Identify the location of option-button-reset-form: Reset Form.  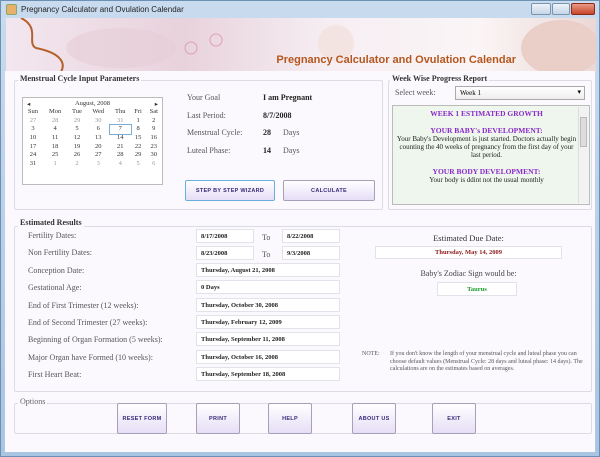
(142, 418).